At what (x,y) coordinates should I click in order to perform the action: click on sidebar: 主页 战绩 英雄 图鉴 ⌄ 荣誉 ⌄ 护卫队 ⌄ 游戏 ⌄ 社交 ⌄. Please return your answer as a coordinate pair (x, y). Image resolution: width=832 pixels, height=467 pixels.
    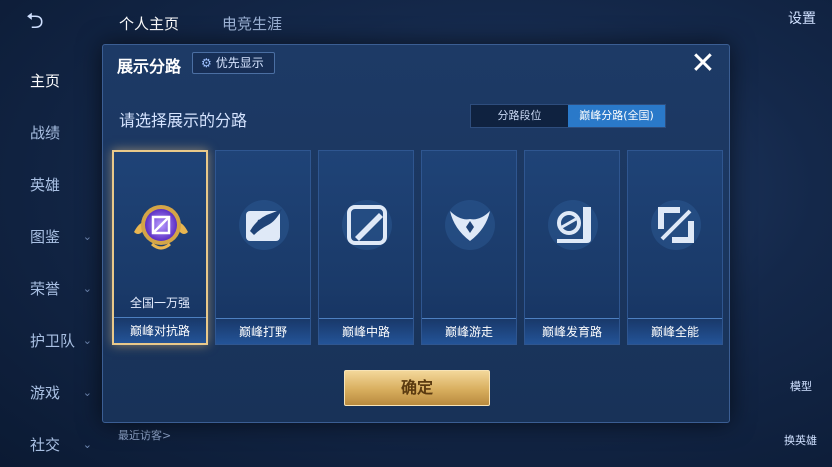
    Looking at the image, I should click on (50, 261).